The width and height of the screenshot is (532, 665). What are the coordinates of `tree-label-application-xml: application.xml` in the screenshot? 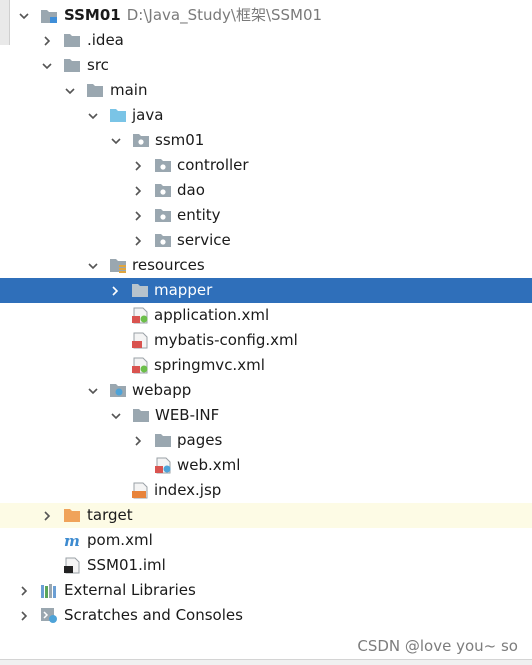 It's located at (212, 315).